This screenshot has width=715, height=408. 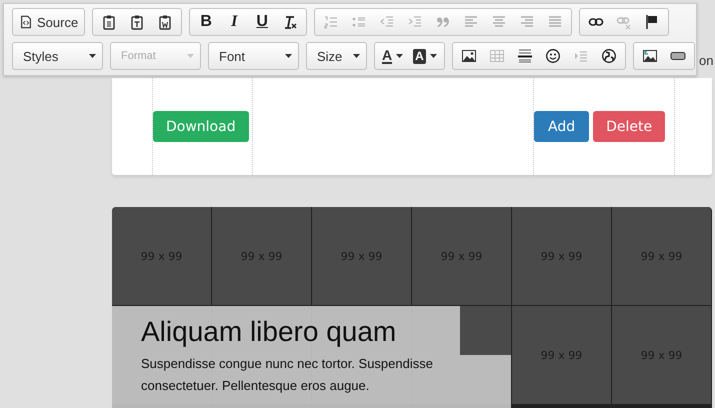 I want to click on dropdown: Size, so click(x=336, y=56).